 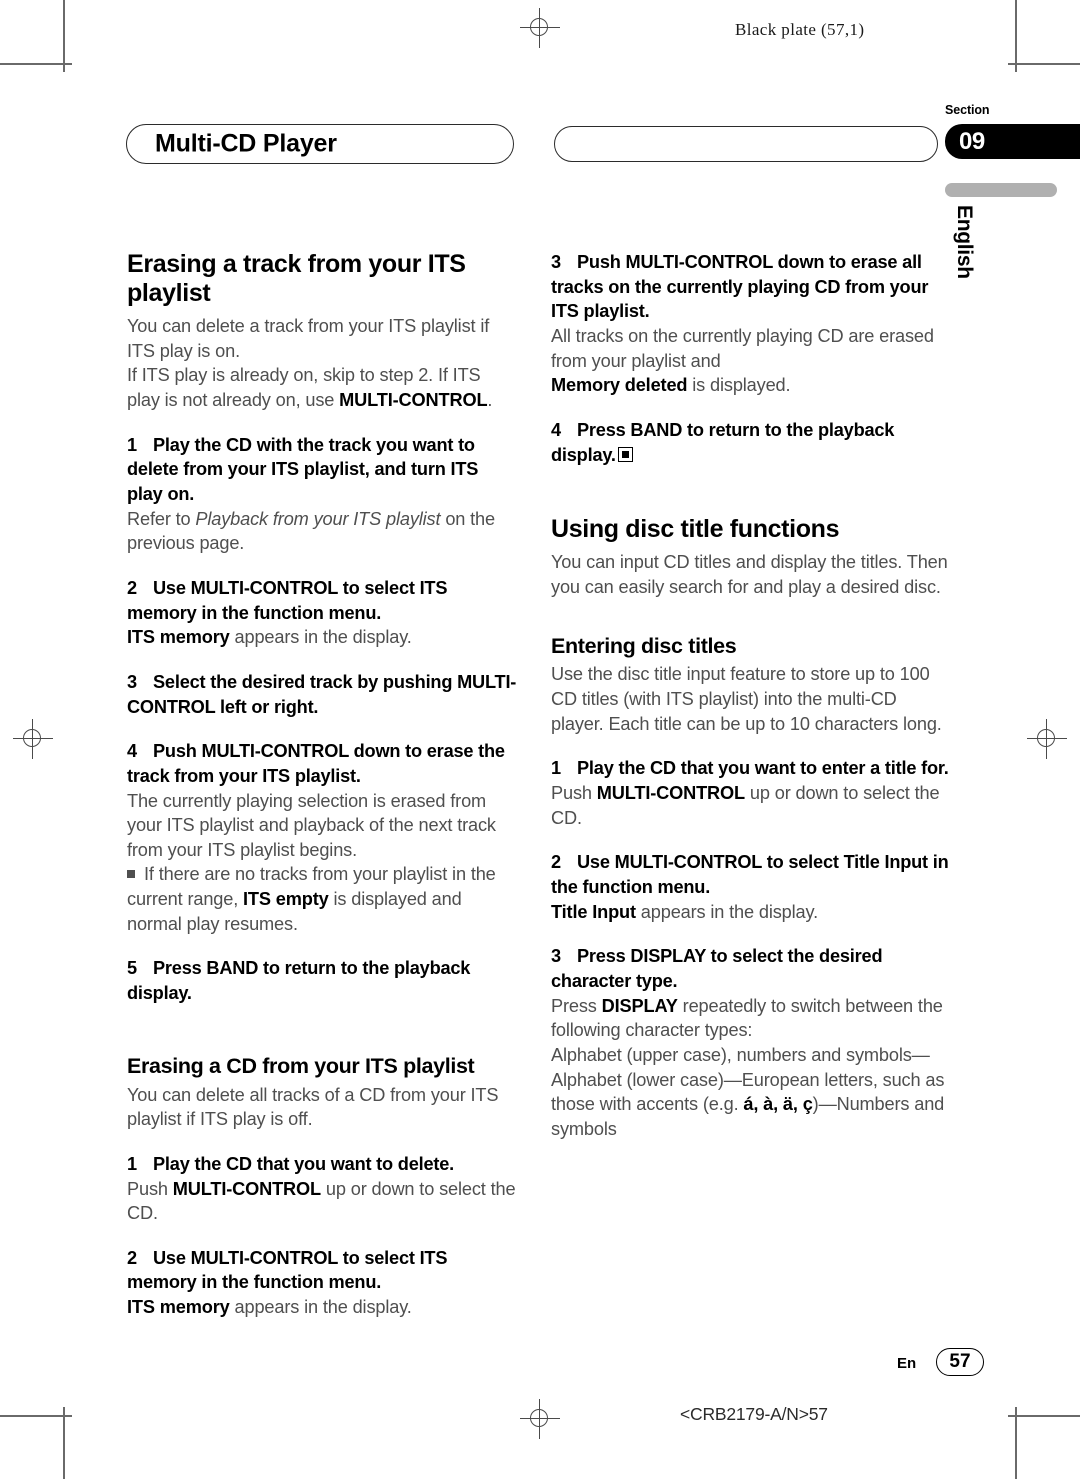 What do you see at coordinates (625, 454) in the screenshot?
I see `end-of-section-marker-icon` at bounding box center [625, 454].